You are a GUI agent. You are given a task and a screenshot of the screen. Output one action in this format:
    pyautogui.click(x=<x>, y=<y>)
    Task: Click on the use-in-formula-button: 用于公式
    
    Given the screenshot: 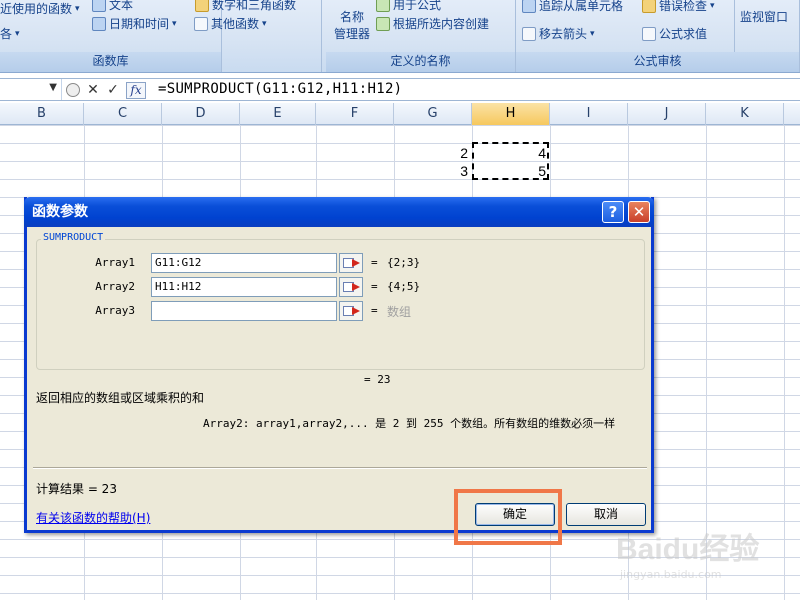 What is the action you would take?
    pyautogui.click(x=408, y=6)
    